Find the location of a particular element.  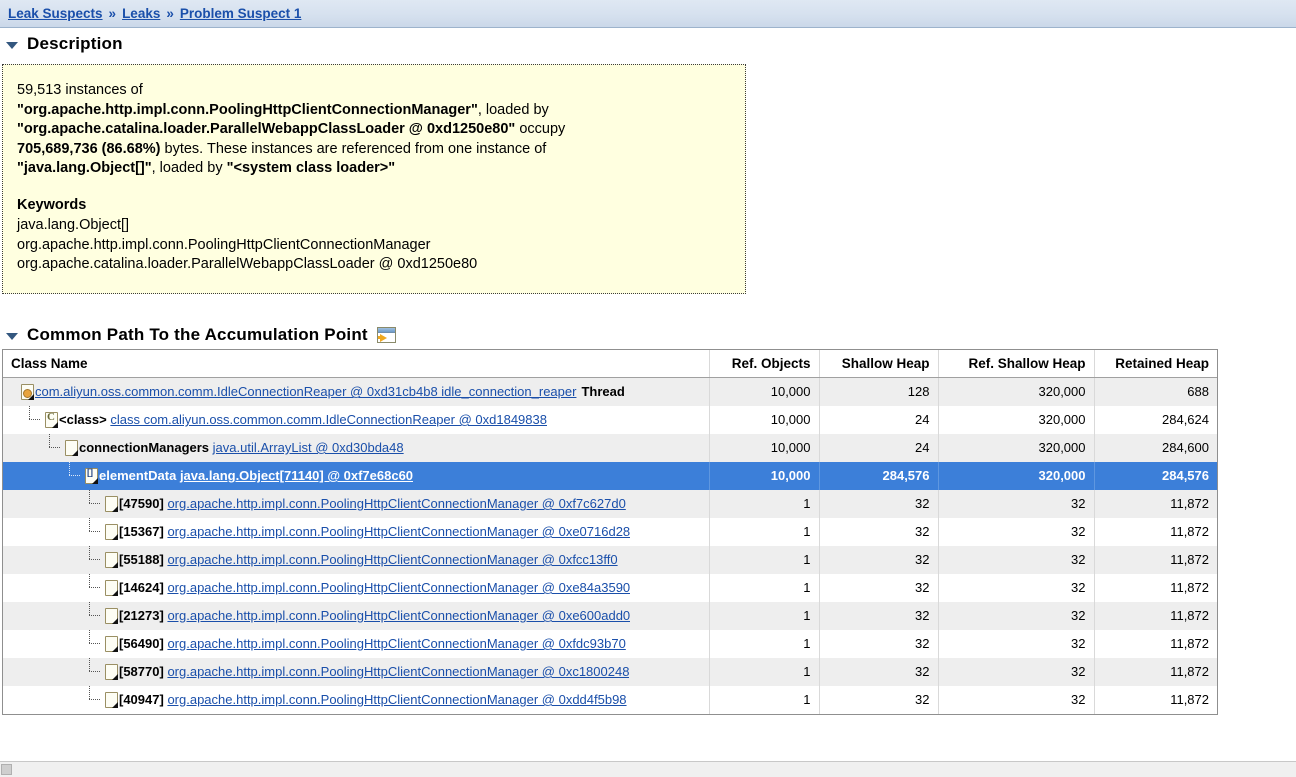

array-object-icon is located at coordinates (91, 475).